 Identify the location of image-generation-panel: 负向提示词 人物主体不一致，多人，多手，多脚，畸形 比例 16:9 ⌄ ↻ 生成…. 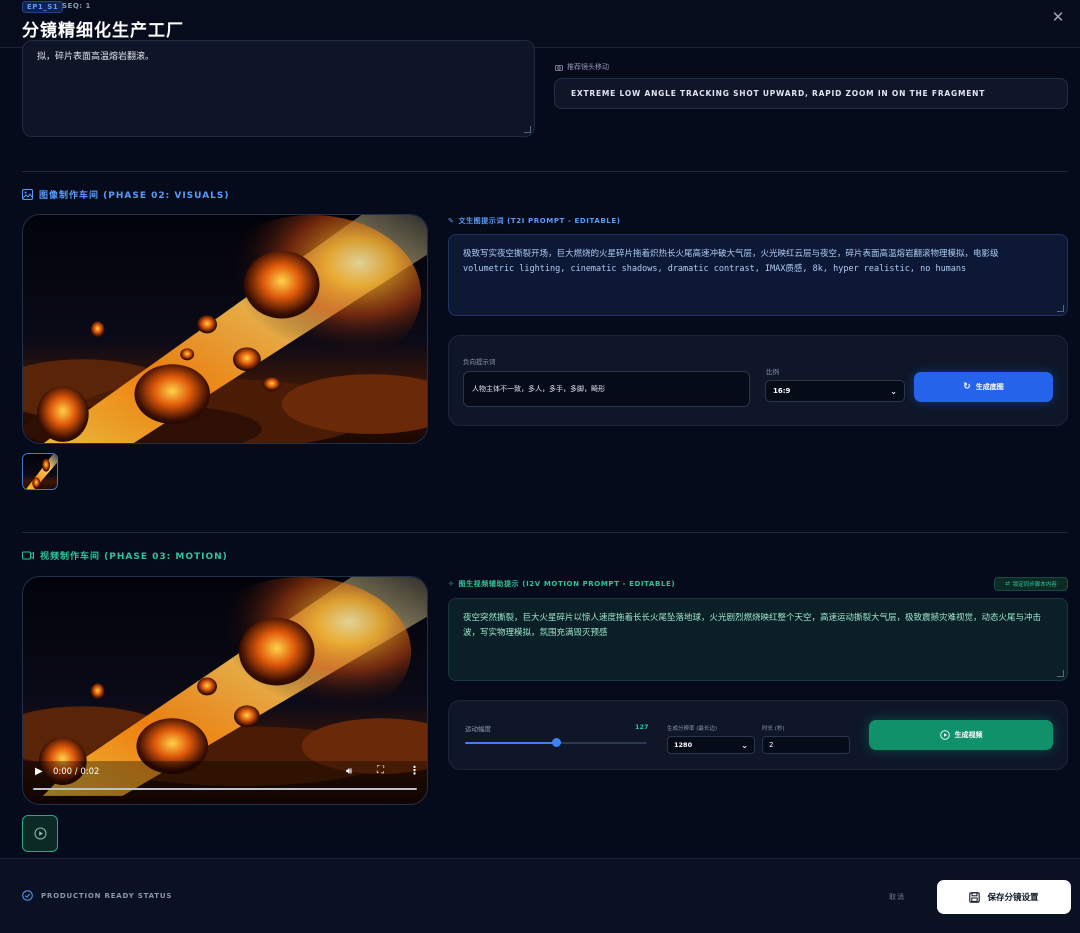
(758, 380).